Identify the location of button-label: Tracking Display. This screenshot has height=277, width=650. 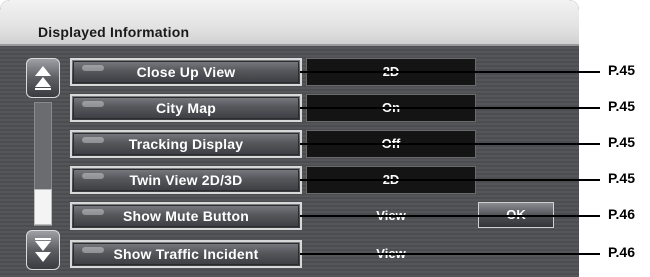
(186, 144).